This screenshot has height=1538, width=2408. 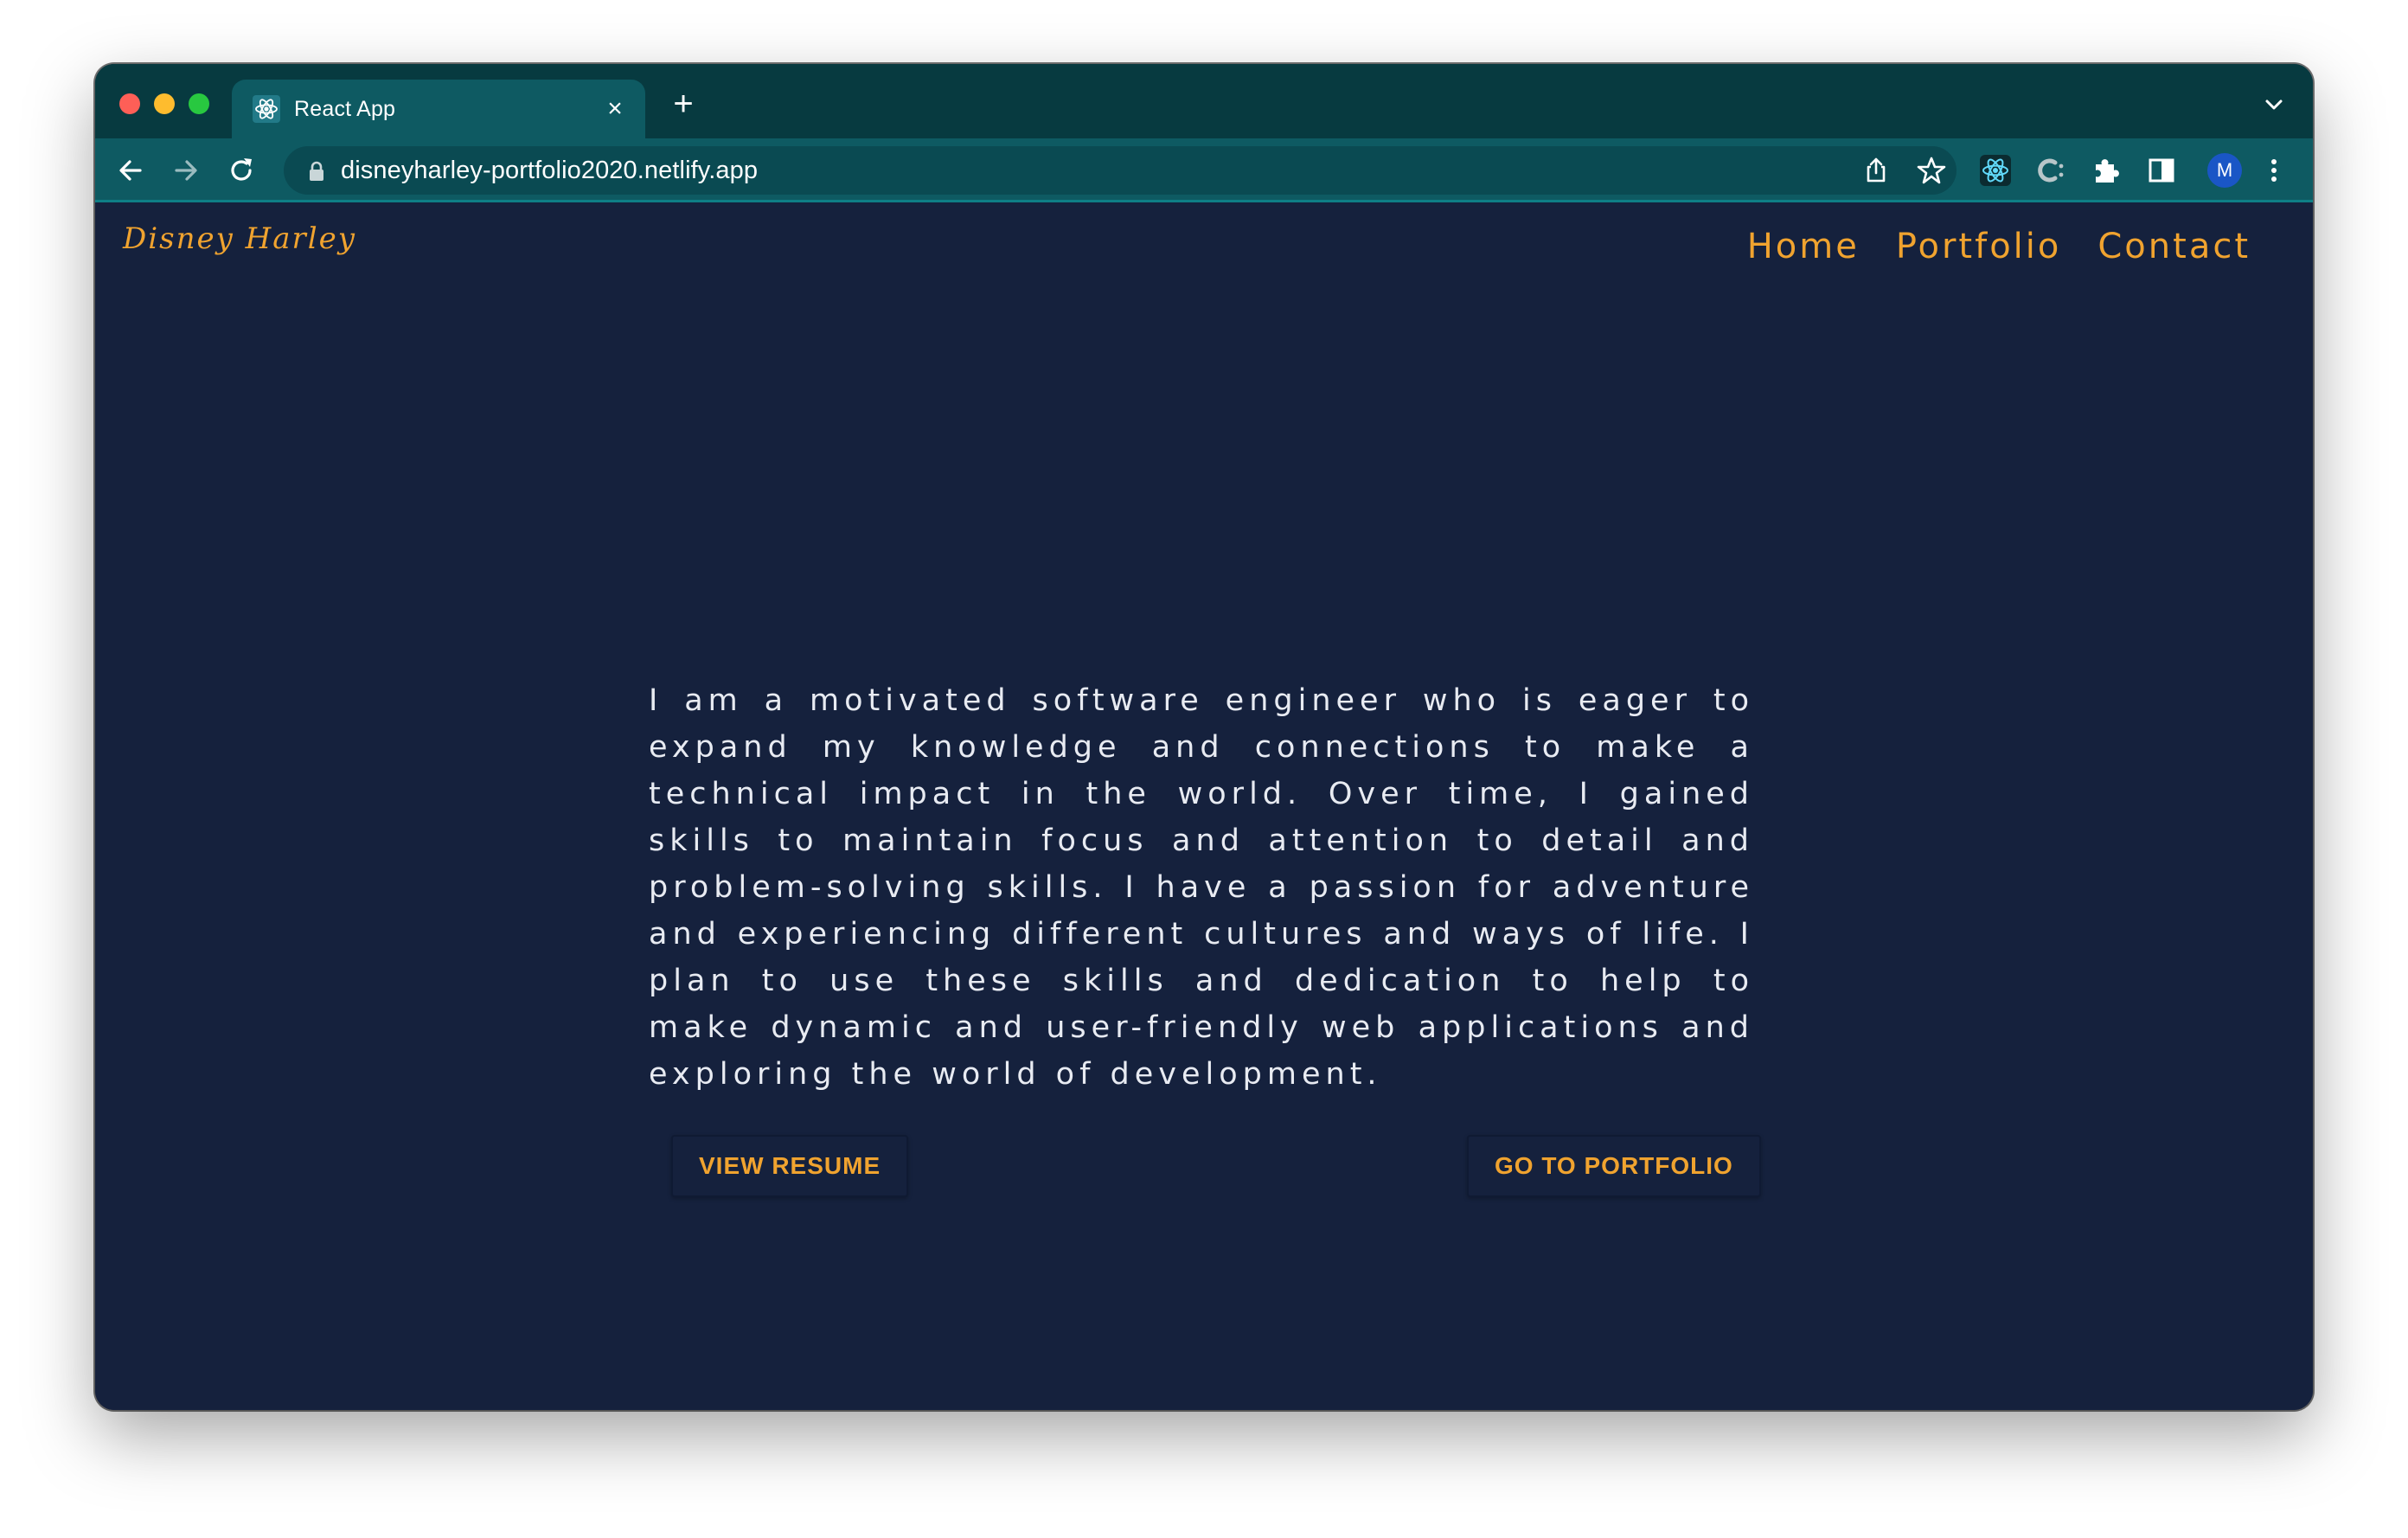 I want to click on new-tab-icon: +, so click(x=683, y=104).